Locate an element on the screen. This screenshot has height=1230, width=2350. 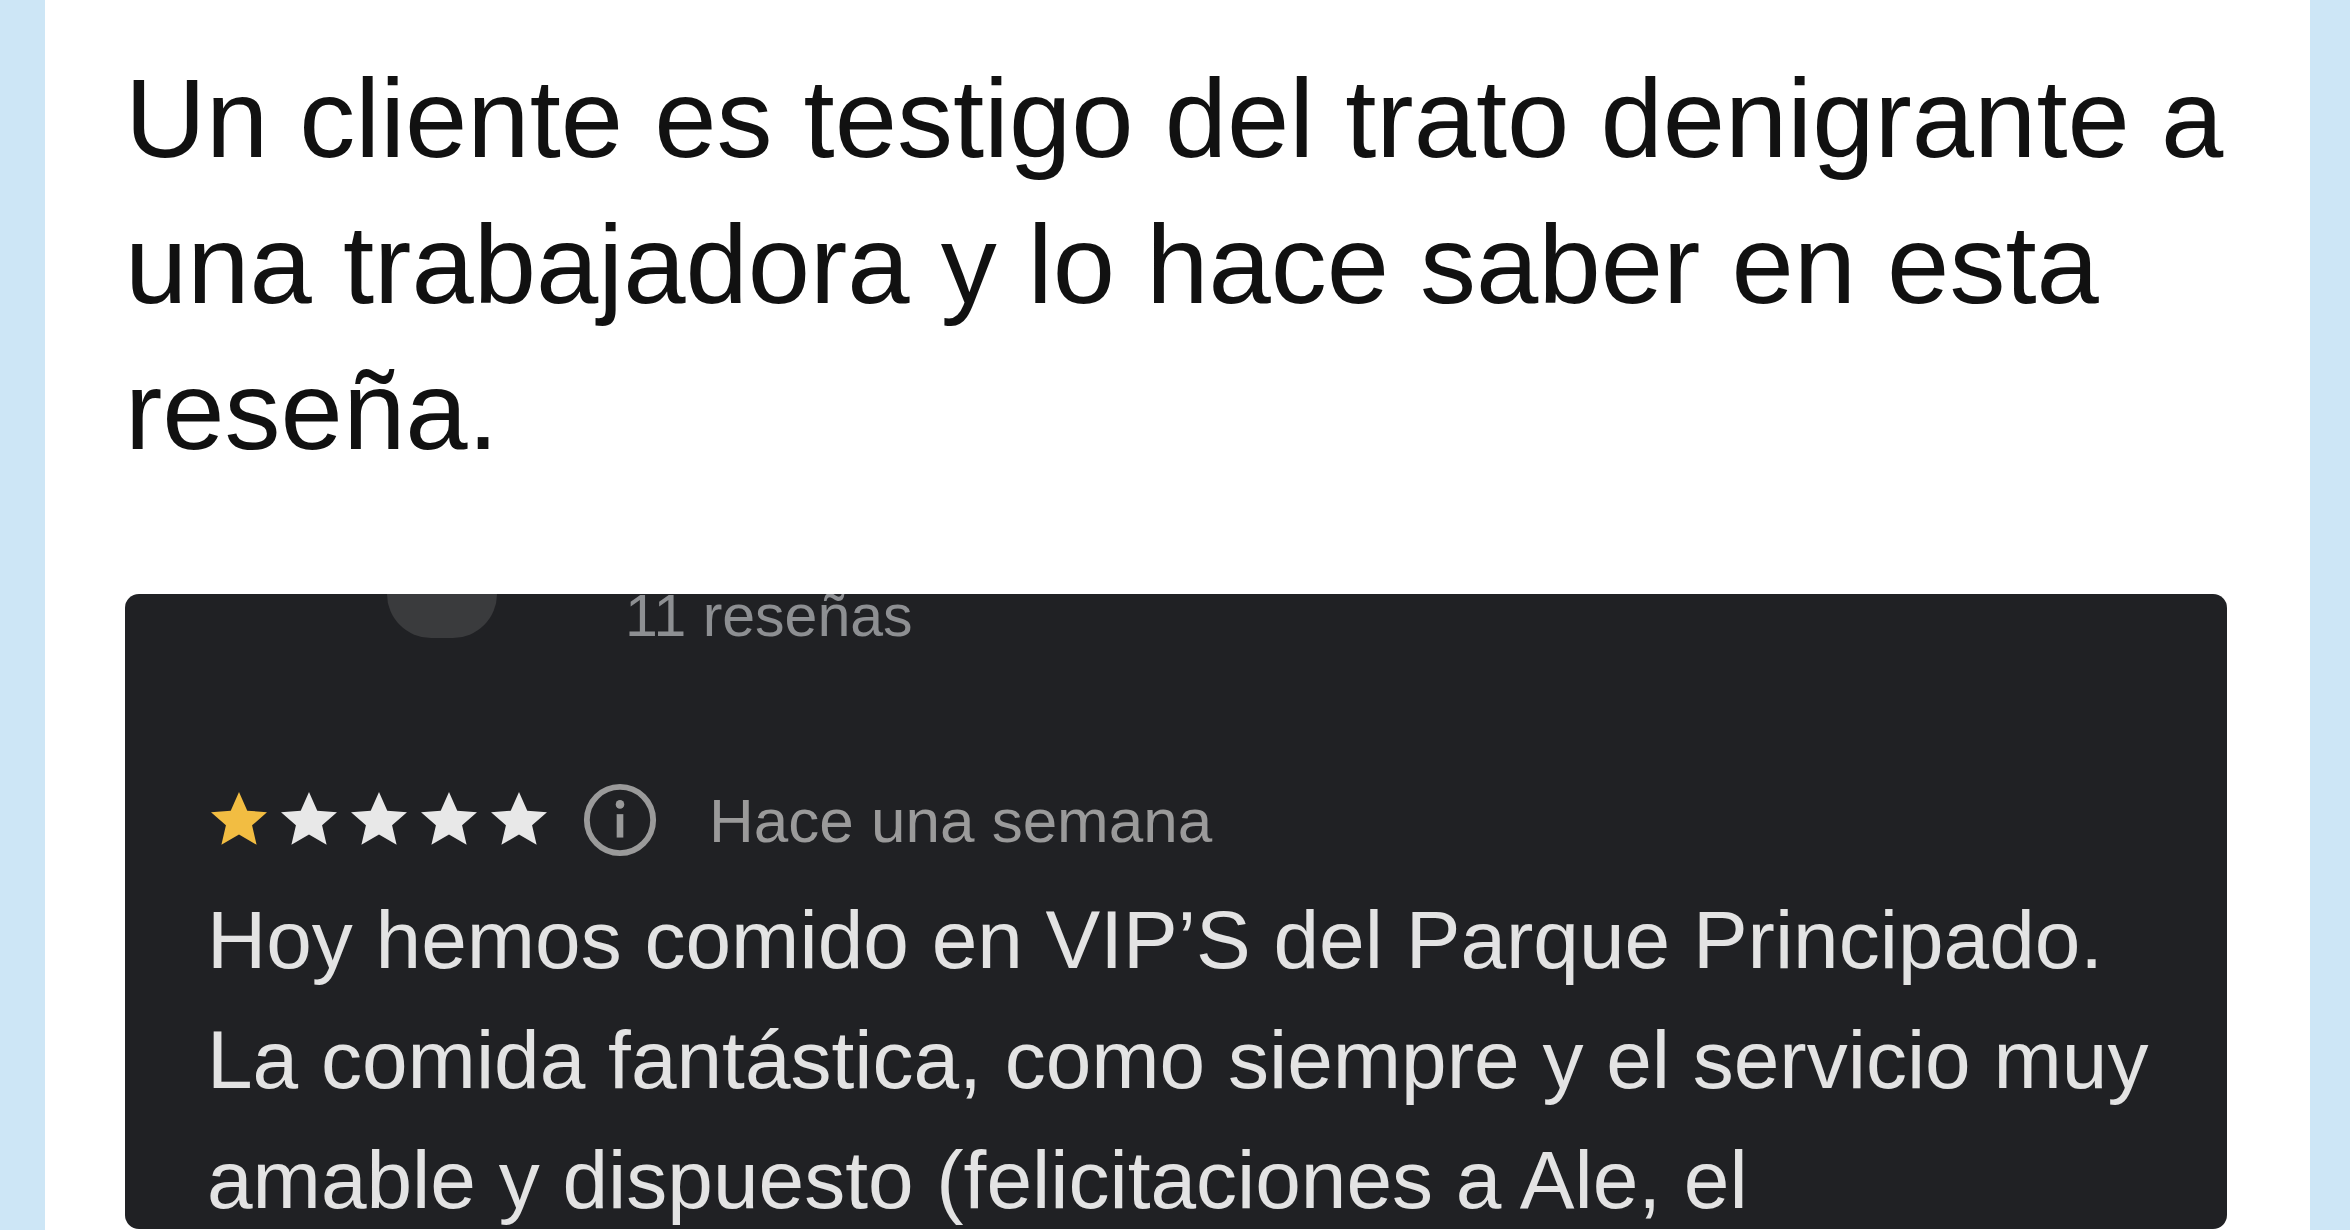
review-time: Hace una semana is located at coordinates (961, 820).